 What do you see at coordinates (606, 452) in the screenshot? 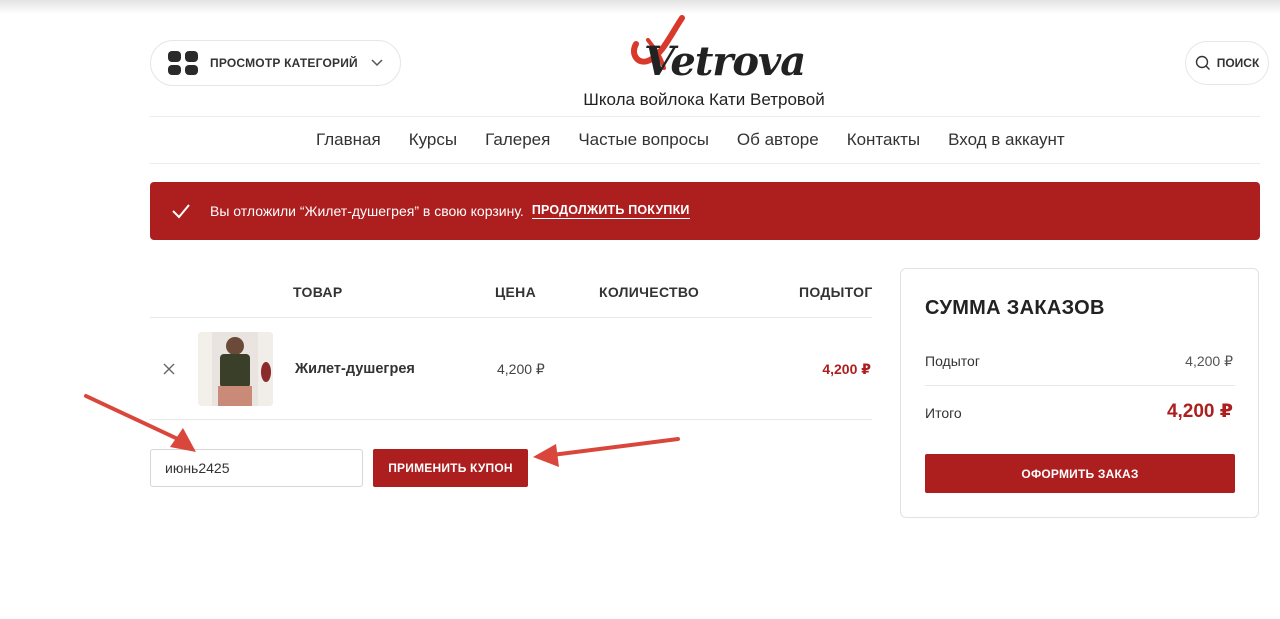
I see `annotation-arrow-right` at bounding box center [606, 452].